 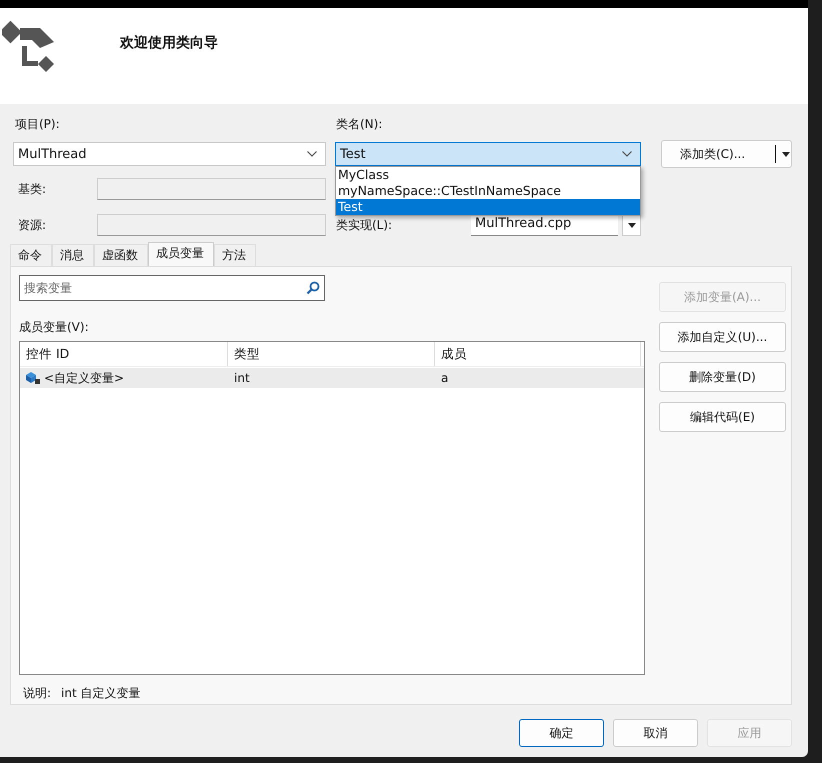 What do you see at coordinates (538, 354) in the screenshot?
I see `column-header: 成员` at bounding box center [538, 354].